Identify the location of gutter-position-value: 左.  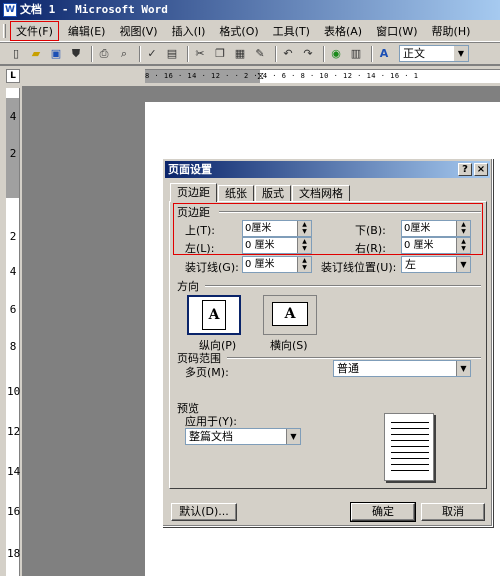
(410, 264).